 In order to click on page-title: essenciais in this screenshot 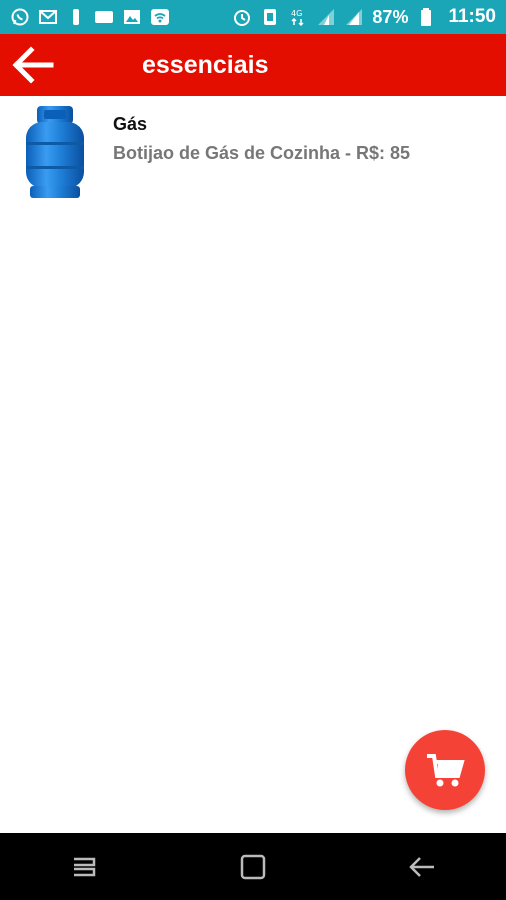, I will do `click(205, 64)`.